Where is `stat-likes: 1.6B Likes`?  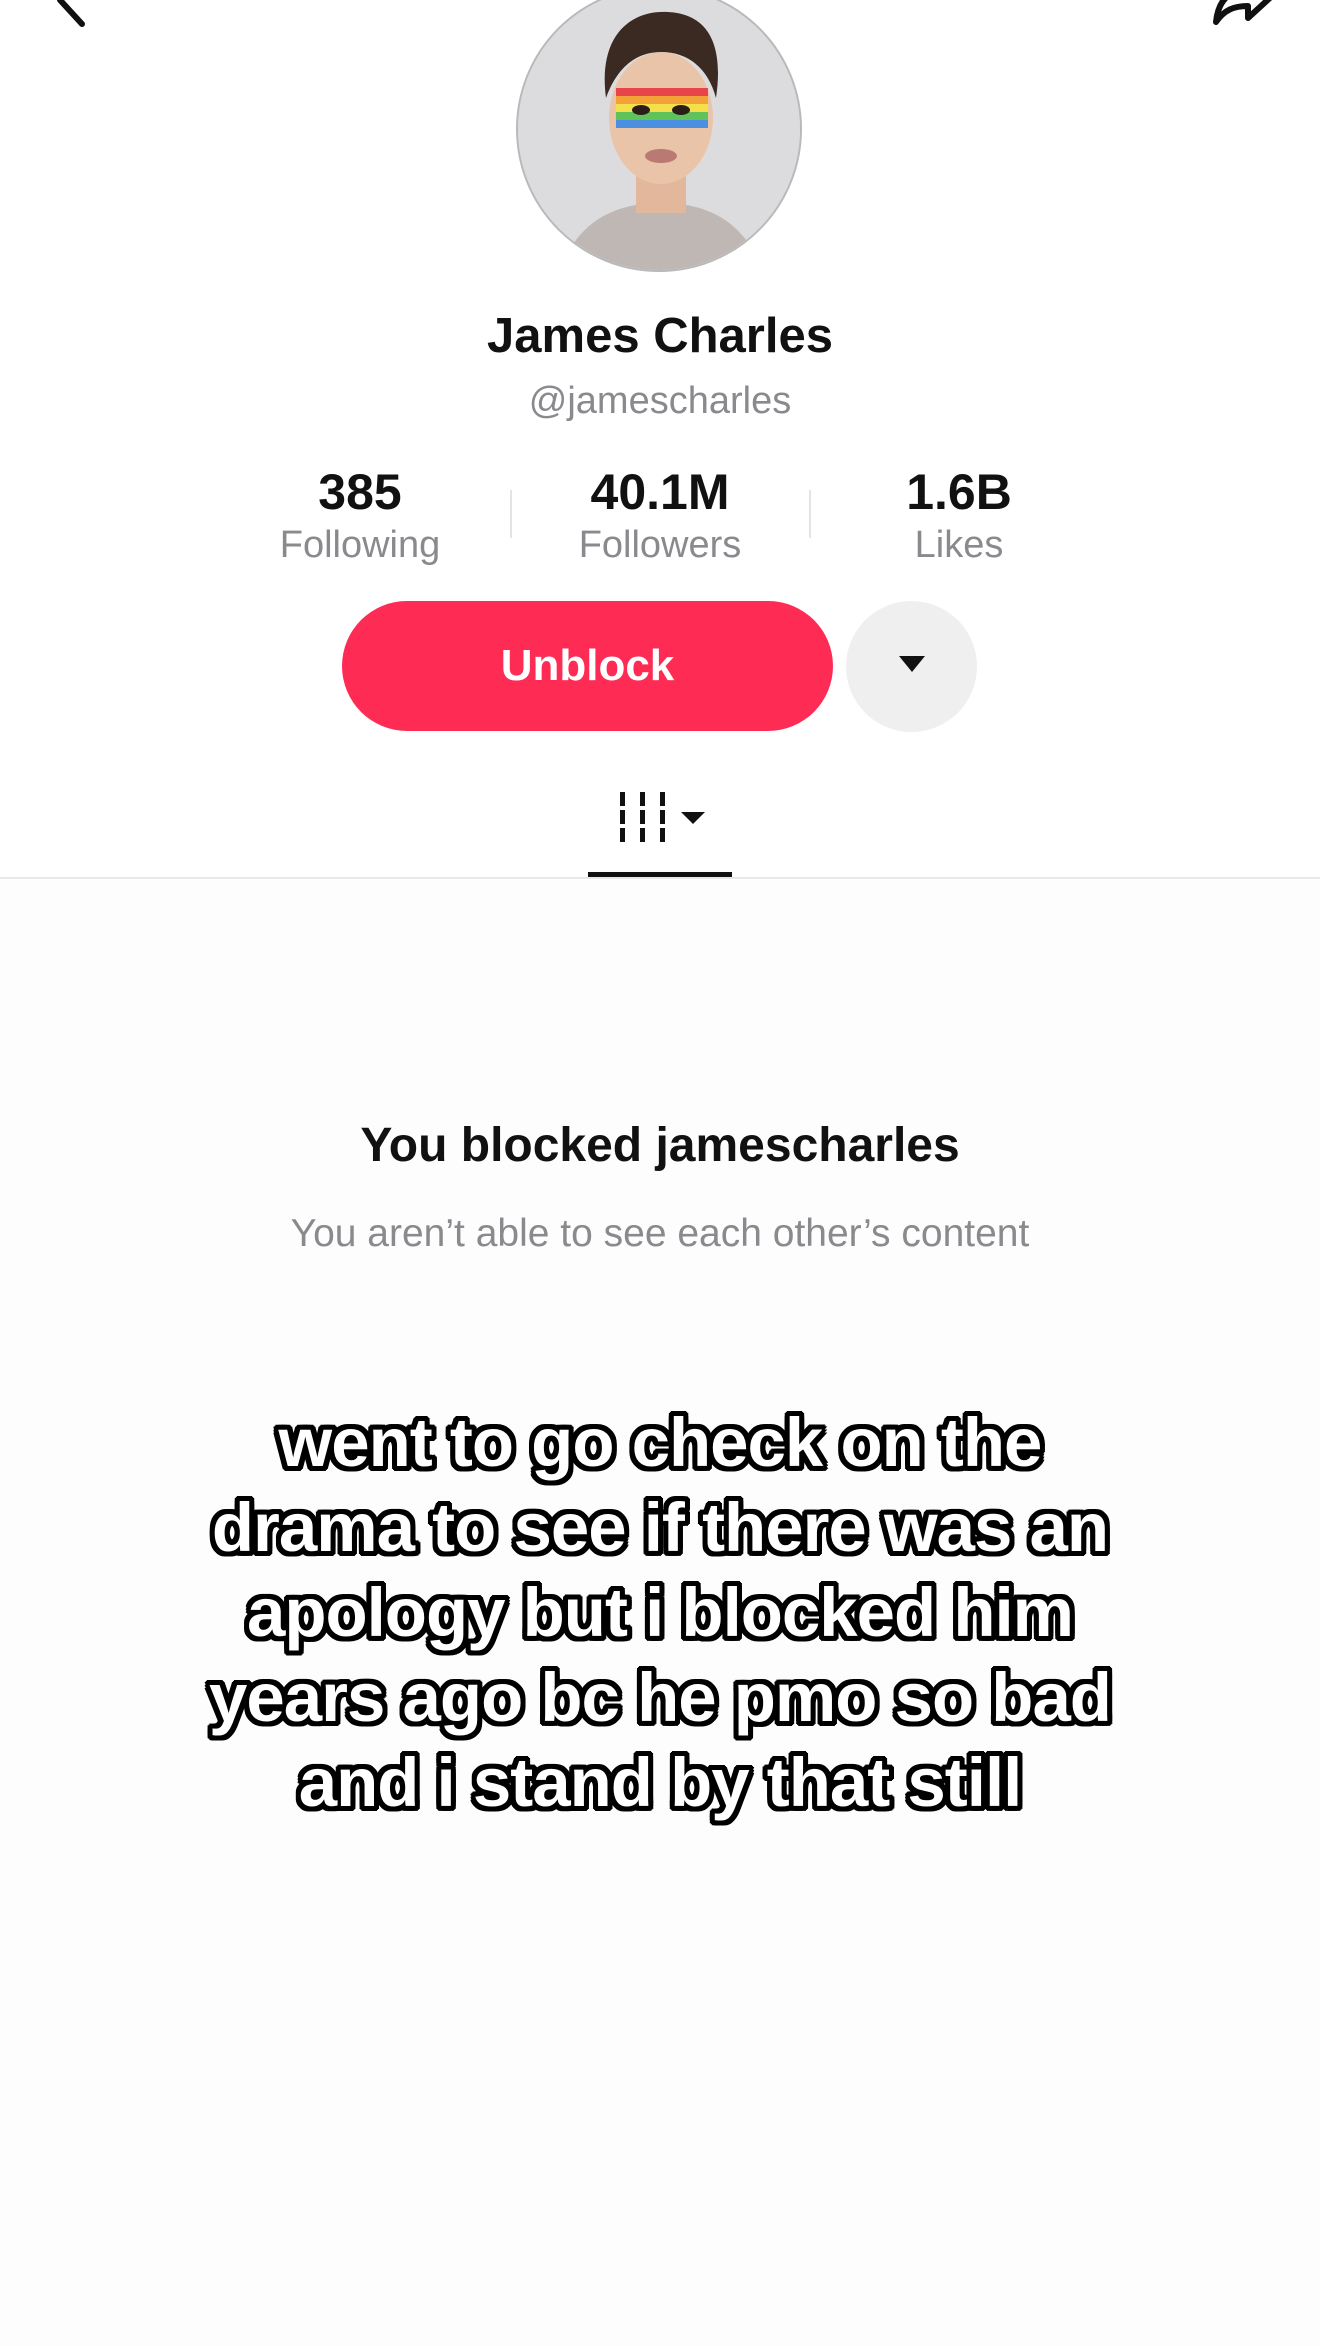
stat-likes: 1.6B Likes is located at coordinates (959, 515).